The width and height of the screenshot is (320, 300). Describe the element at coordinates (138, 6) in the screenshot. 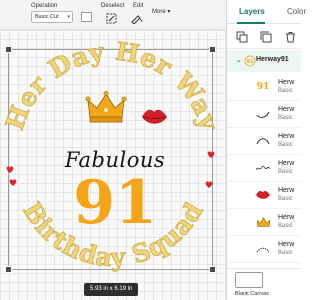

I see `edit-label: Edit` at that location.